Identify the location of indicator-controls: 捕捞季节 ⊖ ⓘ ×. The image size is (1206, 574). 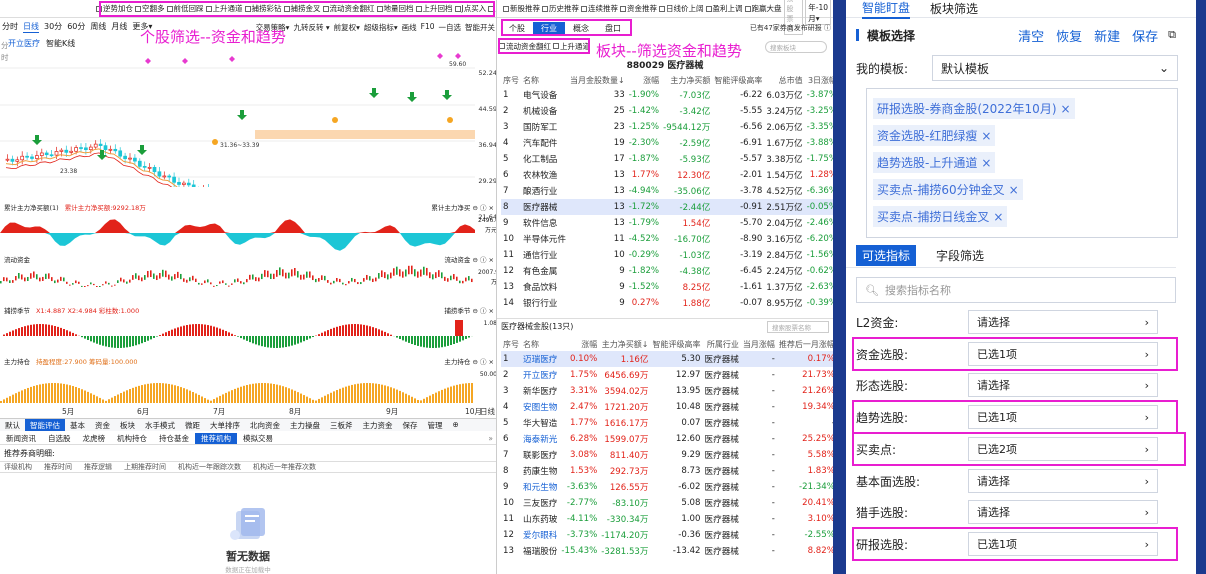
(469, 310).